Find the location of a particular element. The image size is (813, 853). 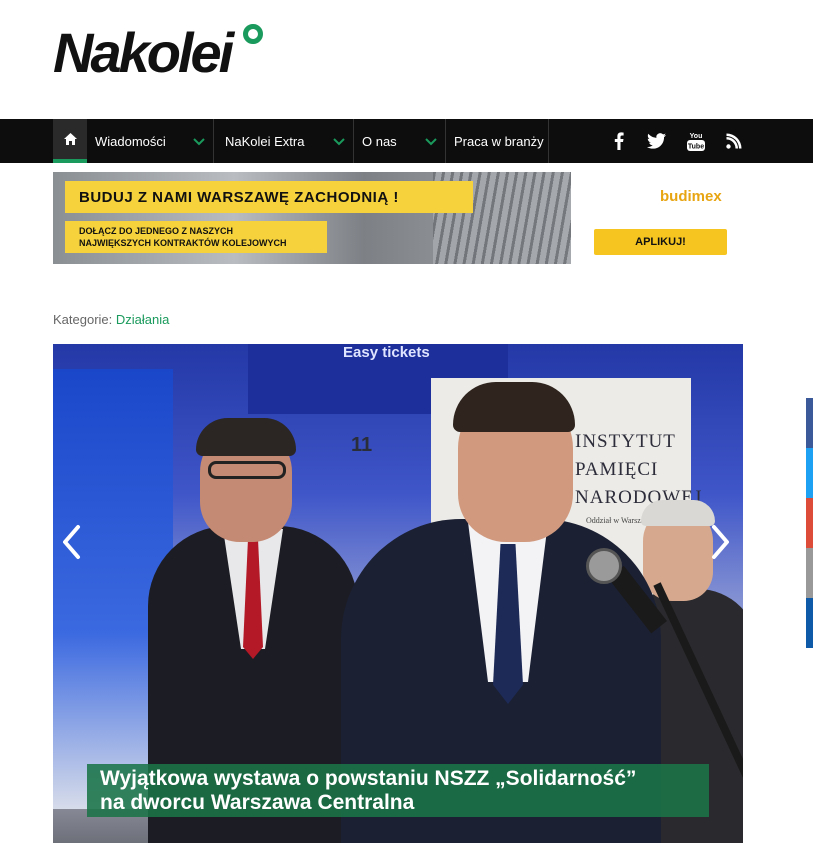

ipn-line: PAMIĘCI is located at coordinates (617, 469).